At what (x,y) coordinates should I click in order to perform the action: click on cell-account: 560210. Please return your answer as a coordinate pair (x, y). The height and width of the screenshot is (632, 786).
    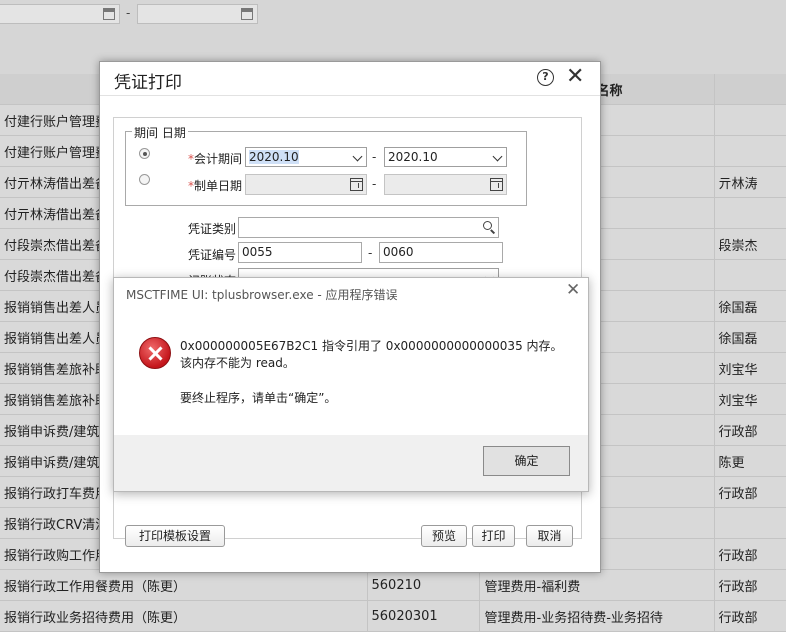
    Looking at the image, I should click on (423, 585).